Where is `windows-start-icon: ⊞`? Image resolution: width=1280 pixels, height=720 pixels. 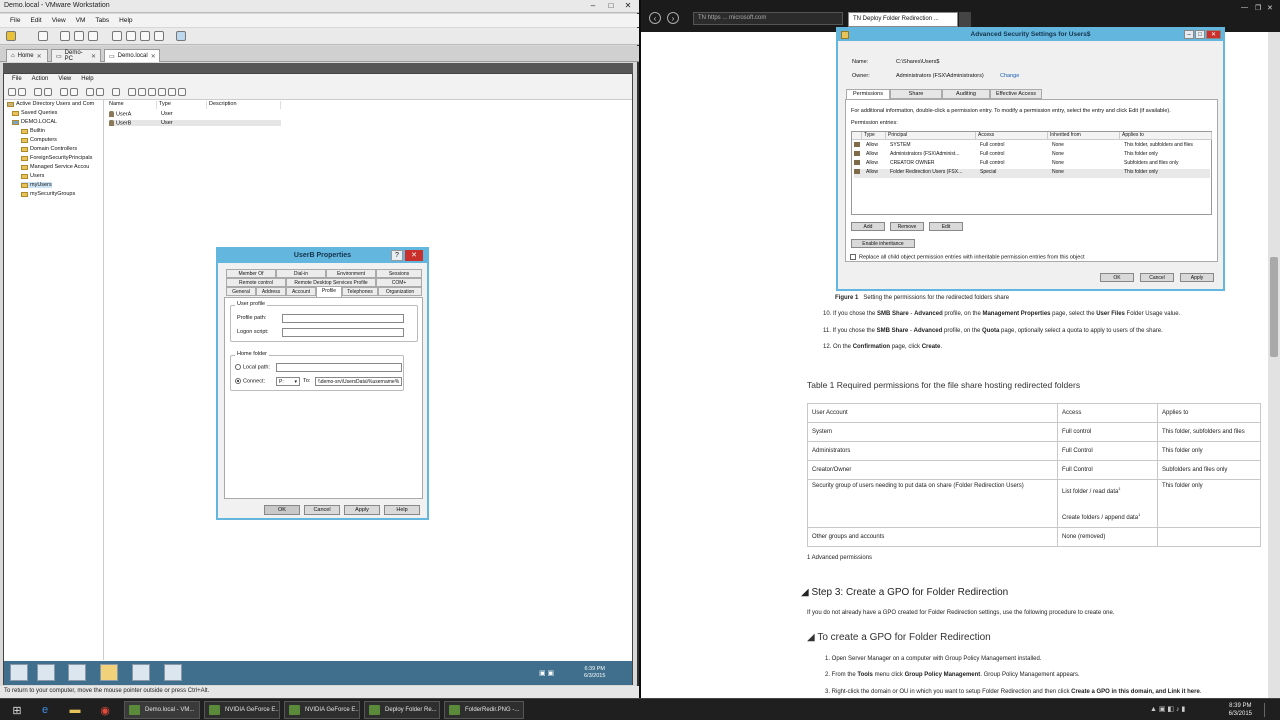
windows-start-icon: ⊞ is located at coordinates (17, 710).